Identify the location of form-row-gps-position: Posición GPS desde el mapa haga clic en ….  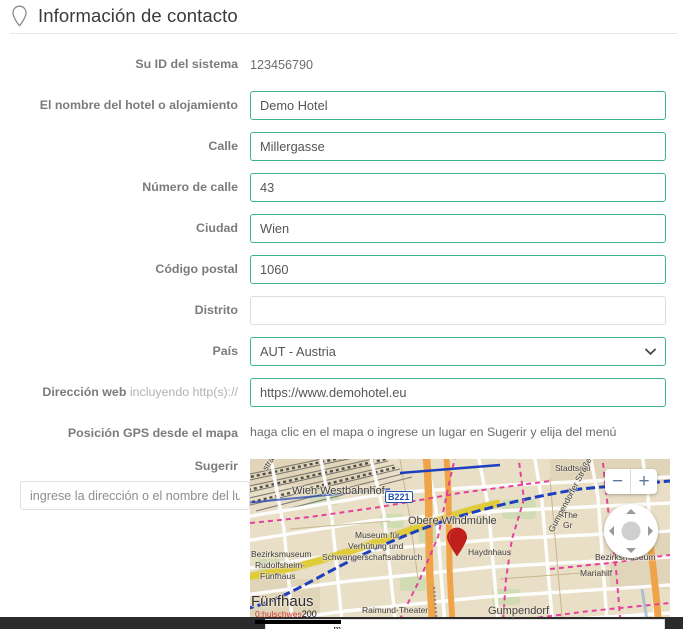
(341, 433).